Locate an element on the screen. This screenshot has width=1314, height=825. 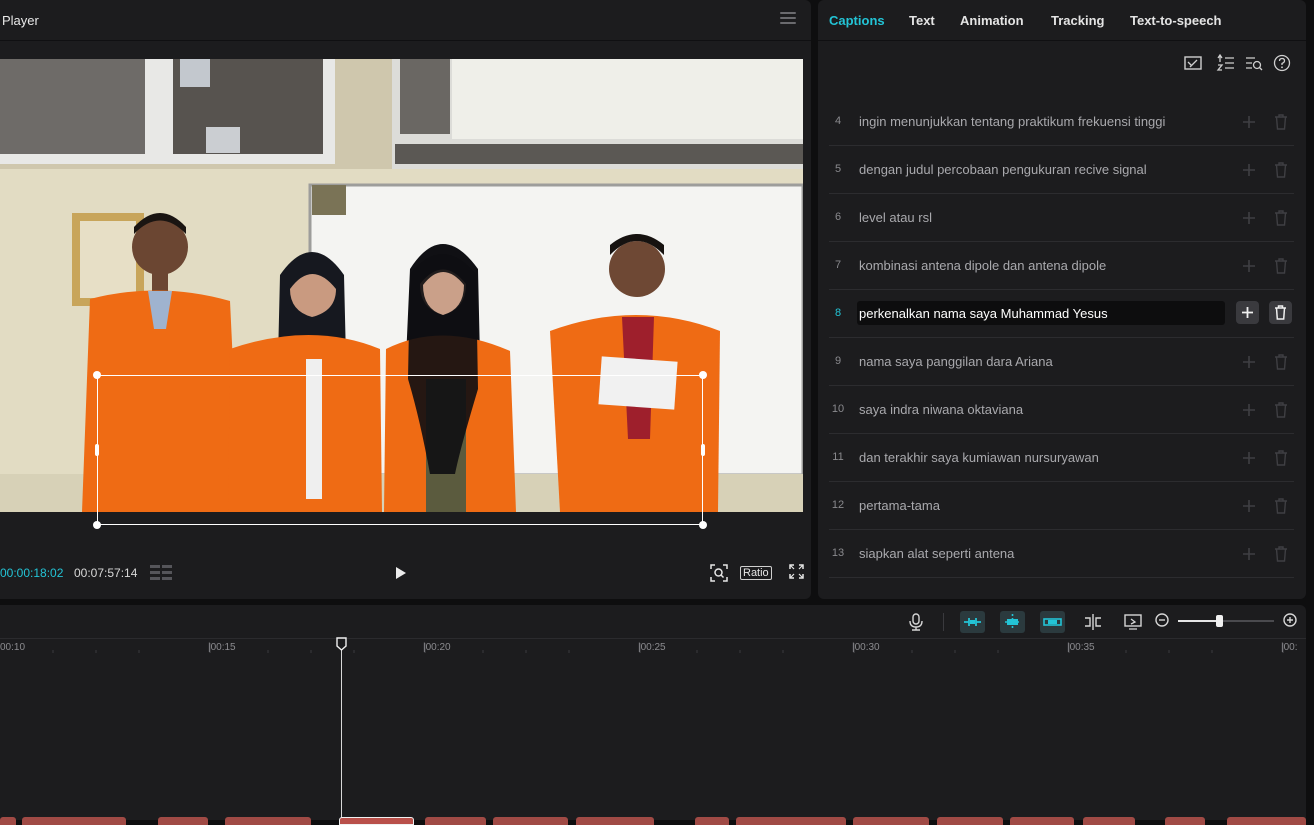
caption-selection-box is located at coordinates (400, 450).